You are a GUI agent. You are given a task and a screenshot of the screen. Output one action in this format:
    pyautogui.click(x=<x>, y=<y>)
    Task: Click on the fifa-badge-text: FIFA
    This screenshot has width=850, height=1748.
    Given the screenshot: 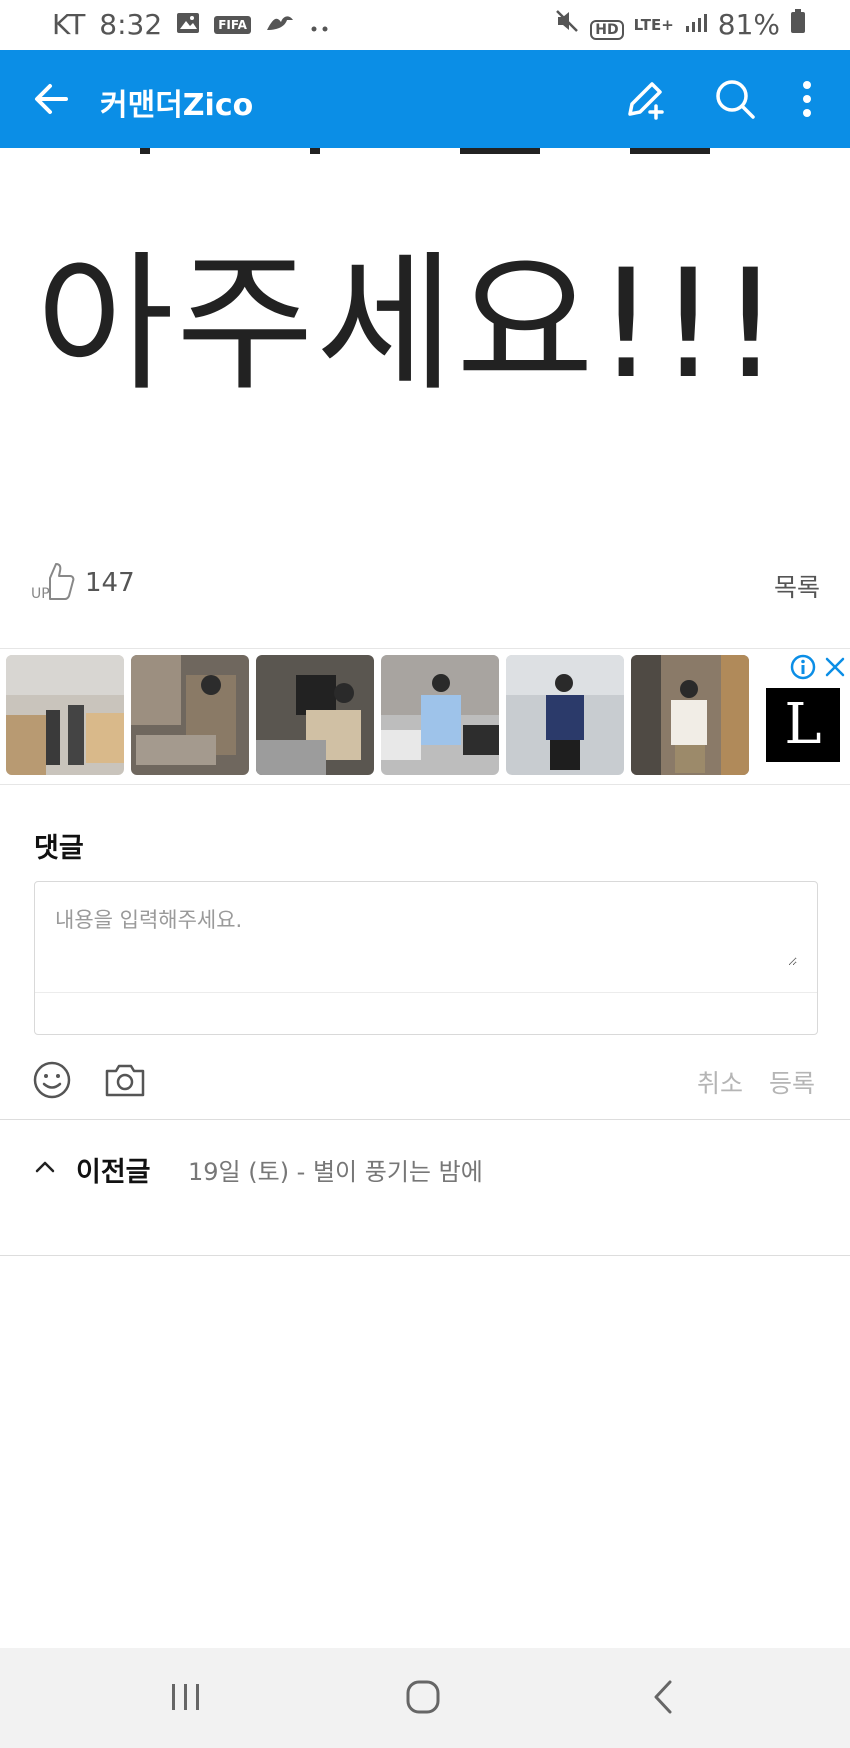 What is the action you would take?
    pyautogui.click(x=232, y=24)
    